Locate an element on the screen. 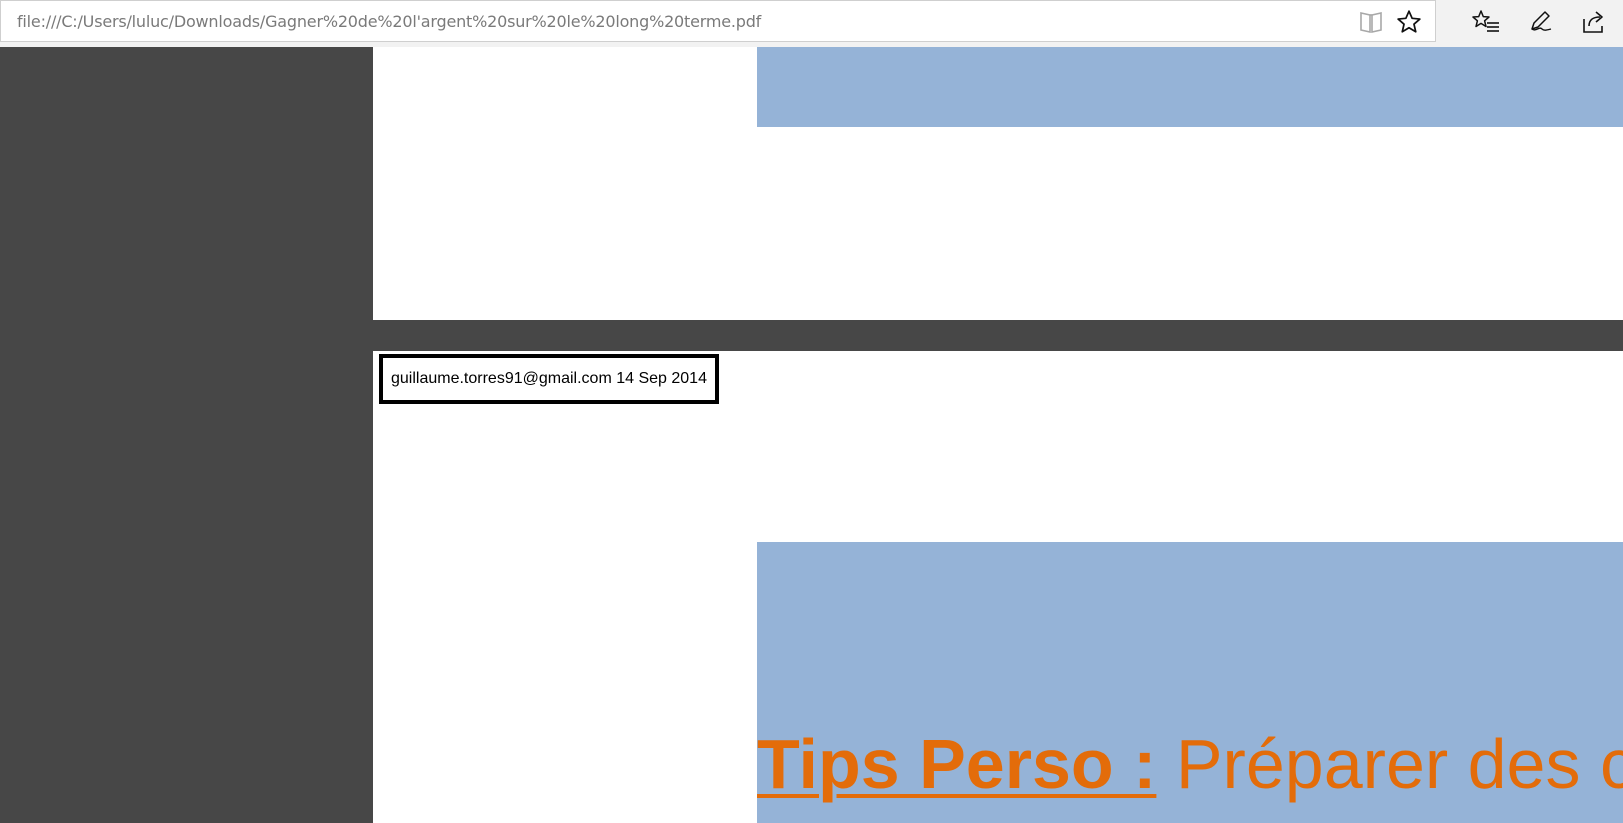  share-icon is located at coordinates (1594, 22).